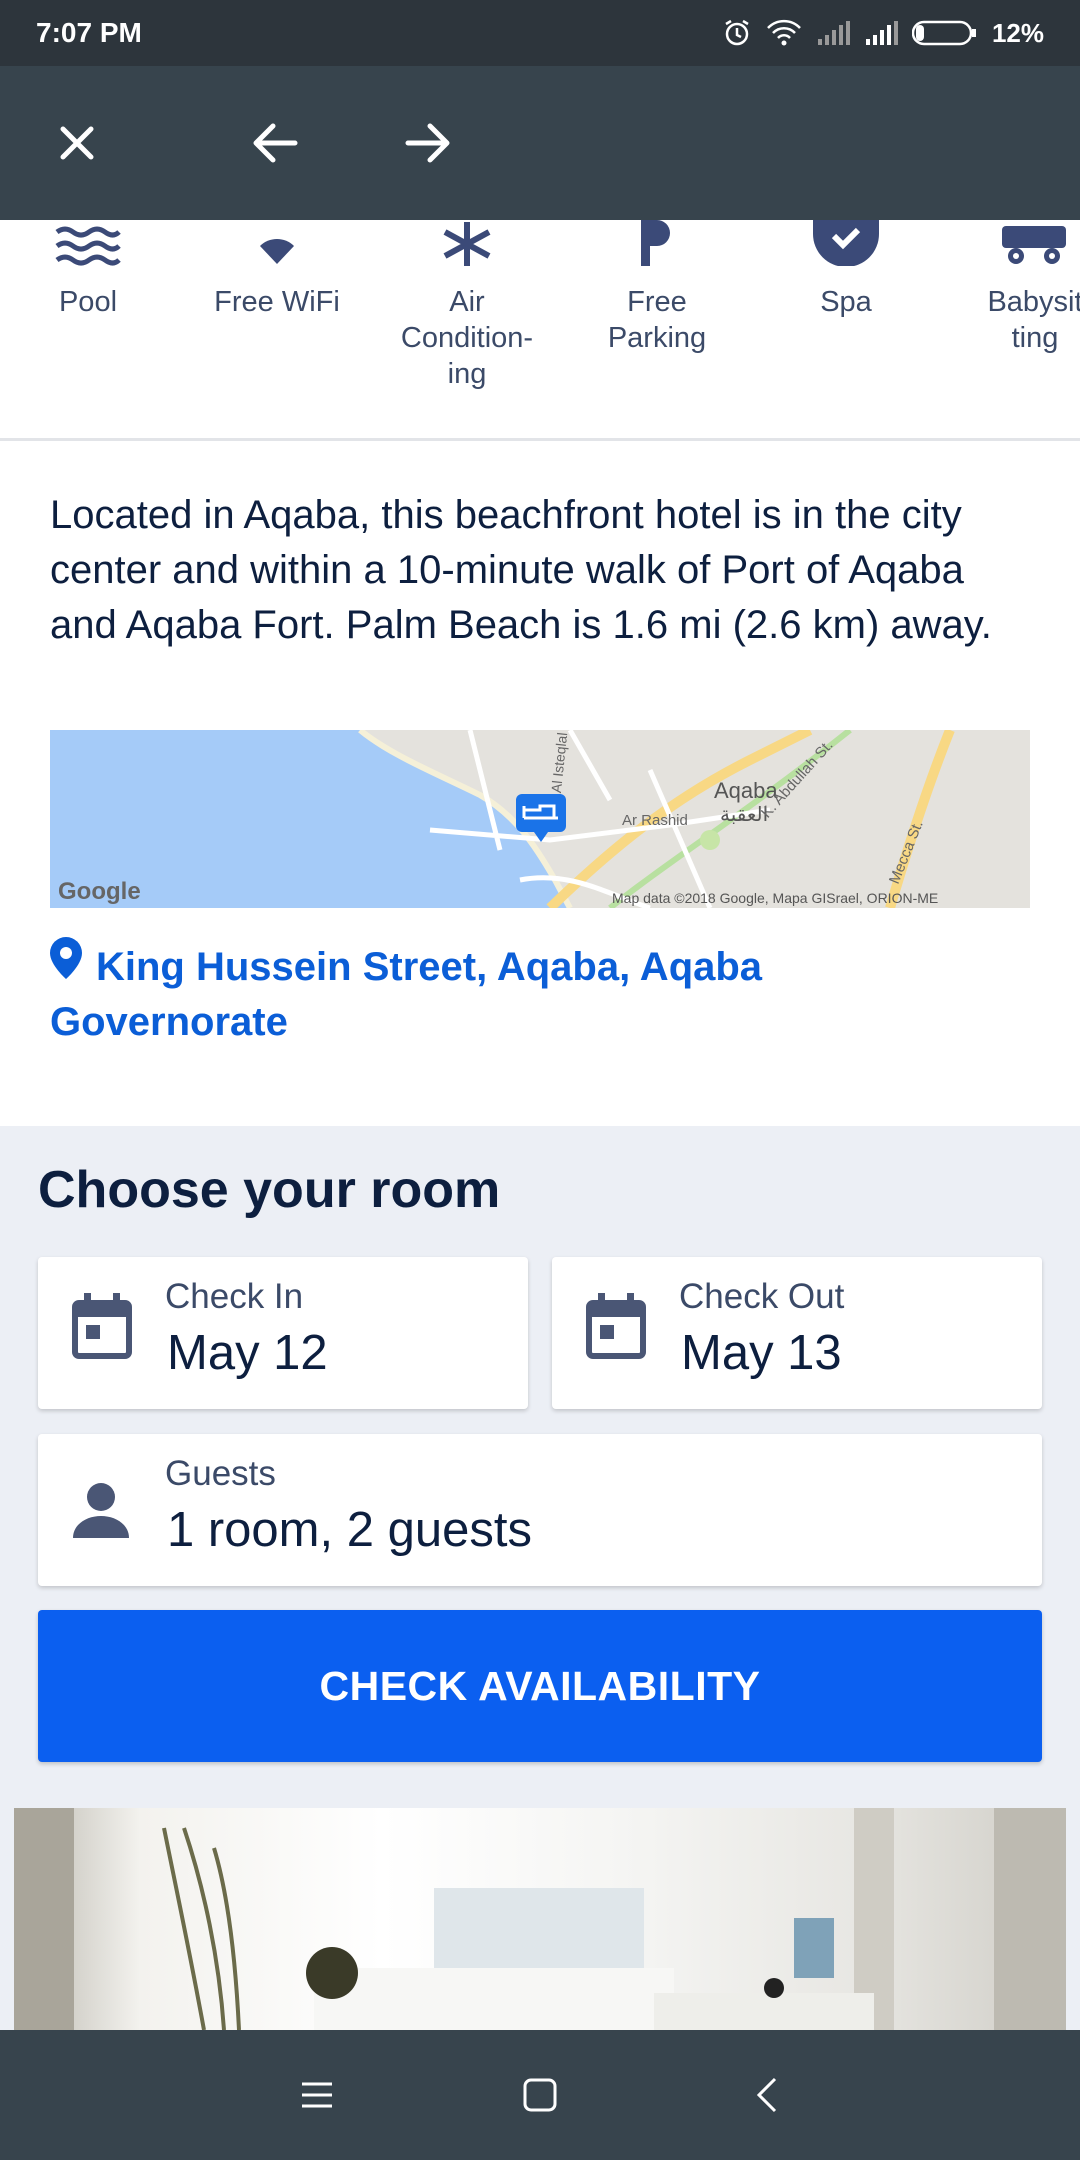  What do you see at coordinates (846, 270) in the screenshot?
I see `amenity-spa: Spa` at bounding box center [846, 270].